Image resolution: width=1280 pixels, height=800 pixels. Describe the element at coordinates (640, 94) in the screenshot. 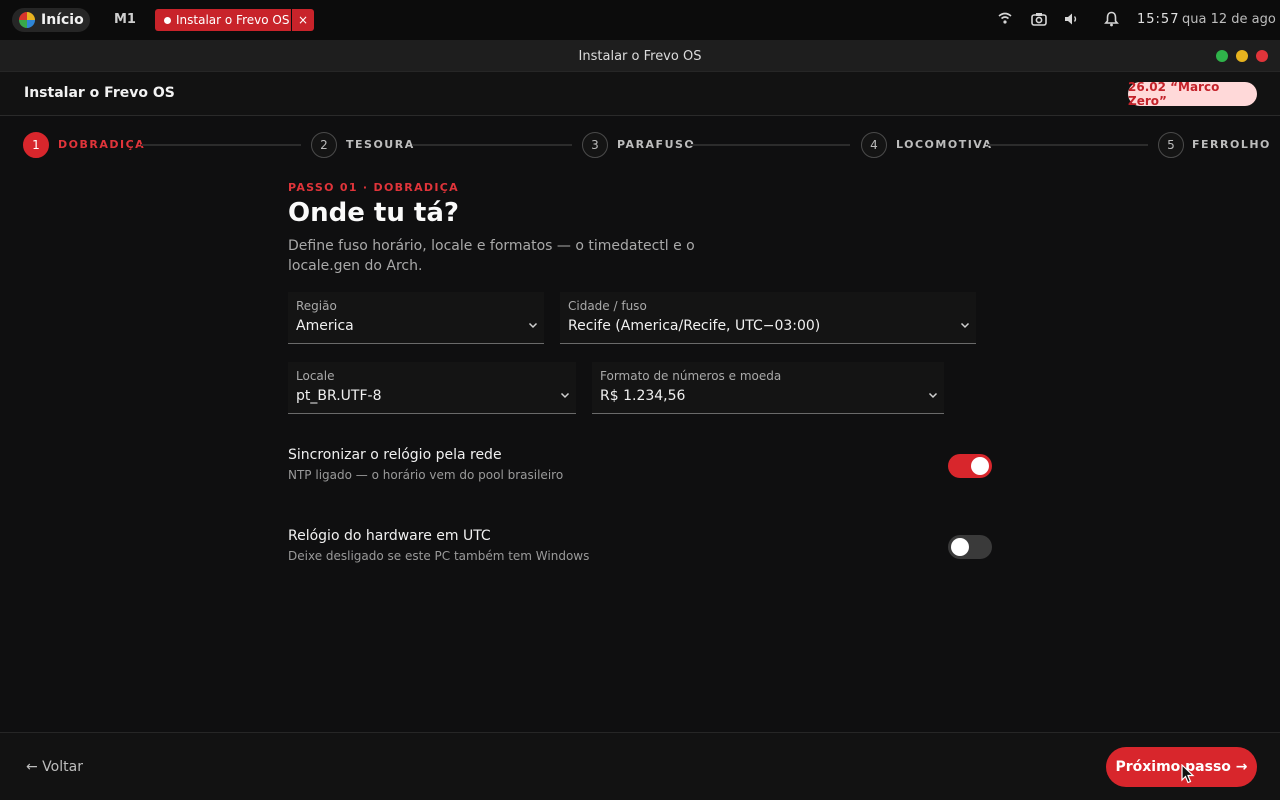

I see `app-header: Instalar o Frevo OS 26.02 “Marco Zero”` at that location.